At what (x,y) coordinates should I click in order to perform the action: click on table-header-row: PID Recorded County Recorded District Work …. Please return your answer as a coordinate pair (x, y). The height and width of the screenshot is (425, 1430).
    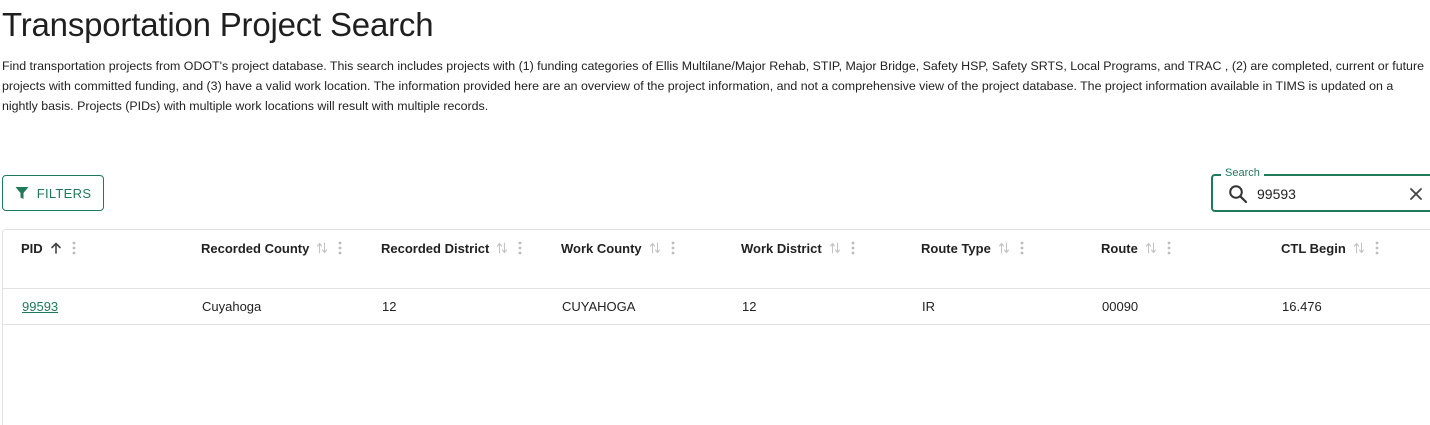
    Looking at the image, I should click on (716, 259).